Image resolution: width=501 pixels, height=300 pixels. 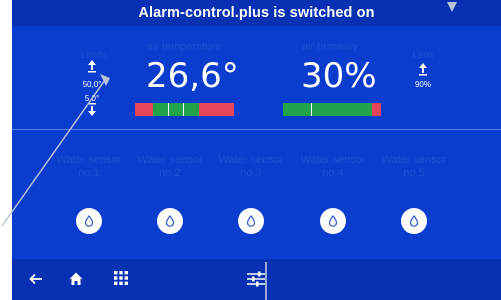 I want to click on pointer-line-left, so click(x=53, y=153).